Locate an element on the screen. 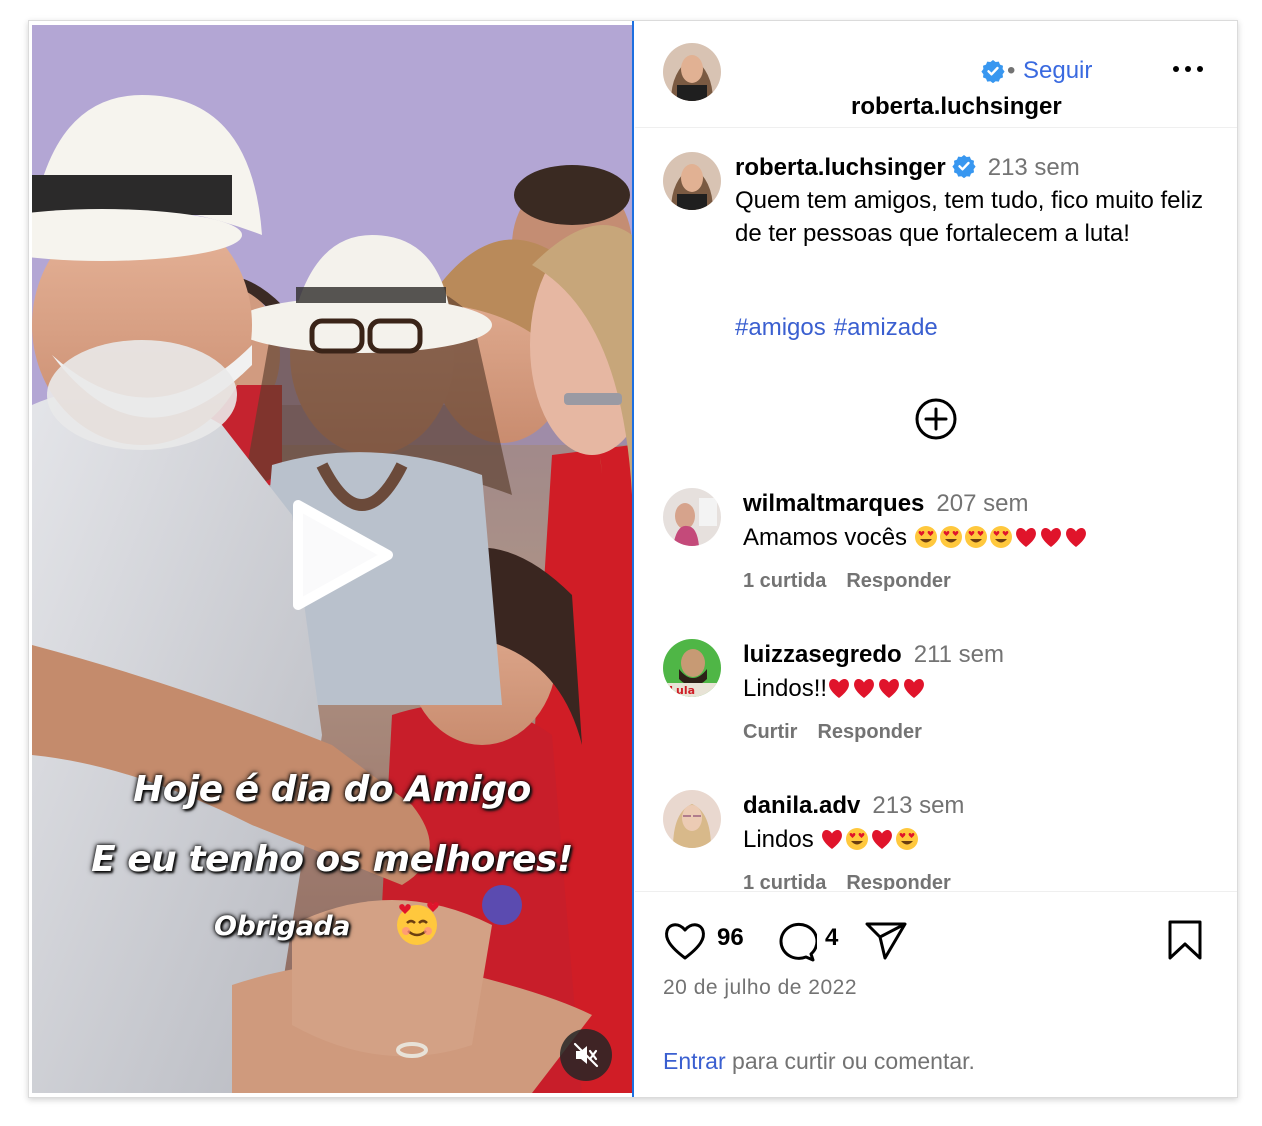 This screenshot has height=1126, width=1262. svg-text: Lula is located at coordinates (682, 690).